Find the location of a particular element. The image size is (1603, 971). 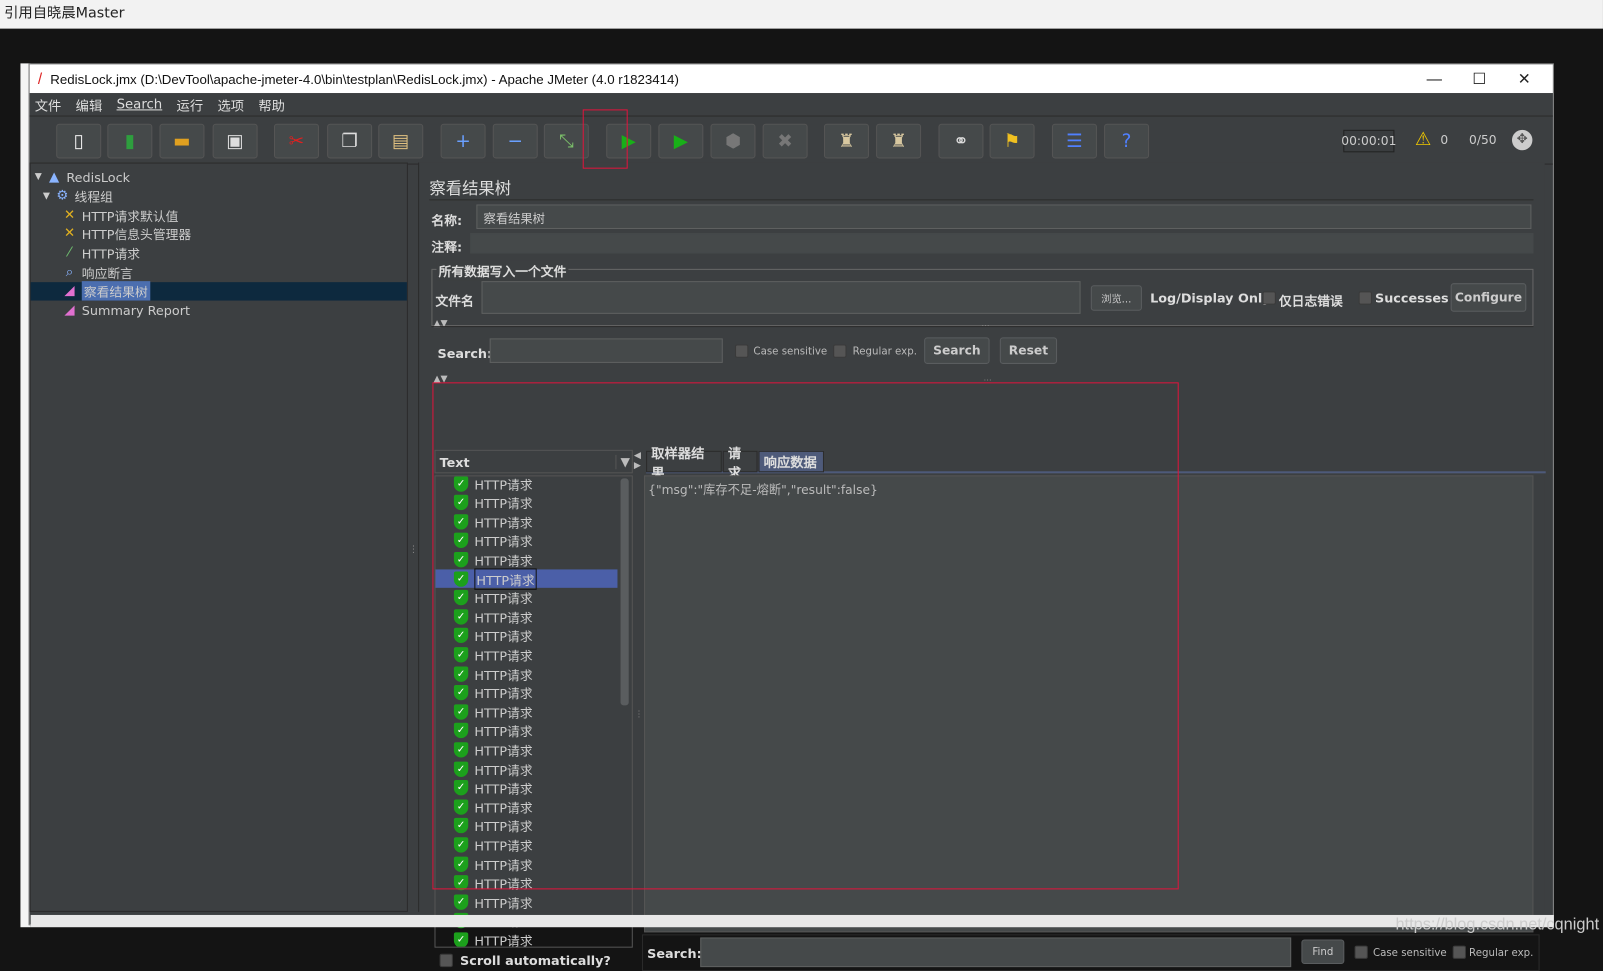

tree-node: ◢ Summary Report is located at coordinates (125, 310).